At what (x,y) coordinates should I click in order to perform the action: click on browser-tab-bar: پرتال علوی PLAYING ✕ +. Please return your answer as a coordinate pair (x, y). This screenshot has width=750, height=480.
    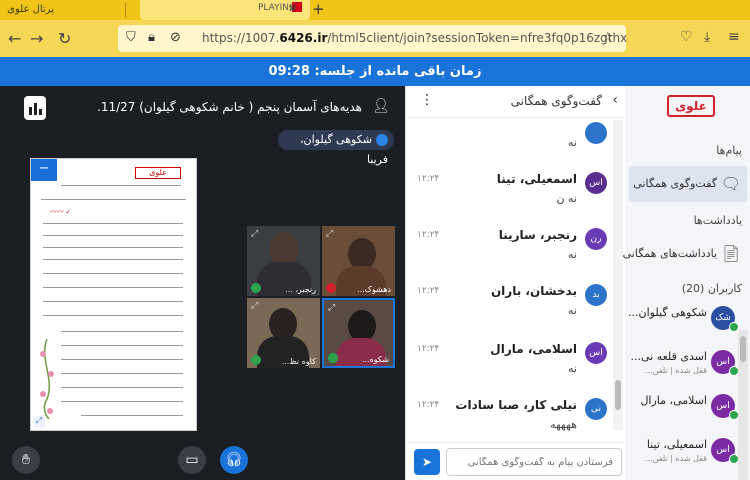
    Looking at the image, I should click on (375, 10).